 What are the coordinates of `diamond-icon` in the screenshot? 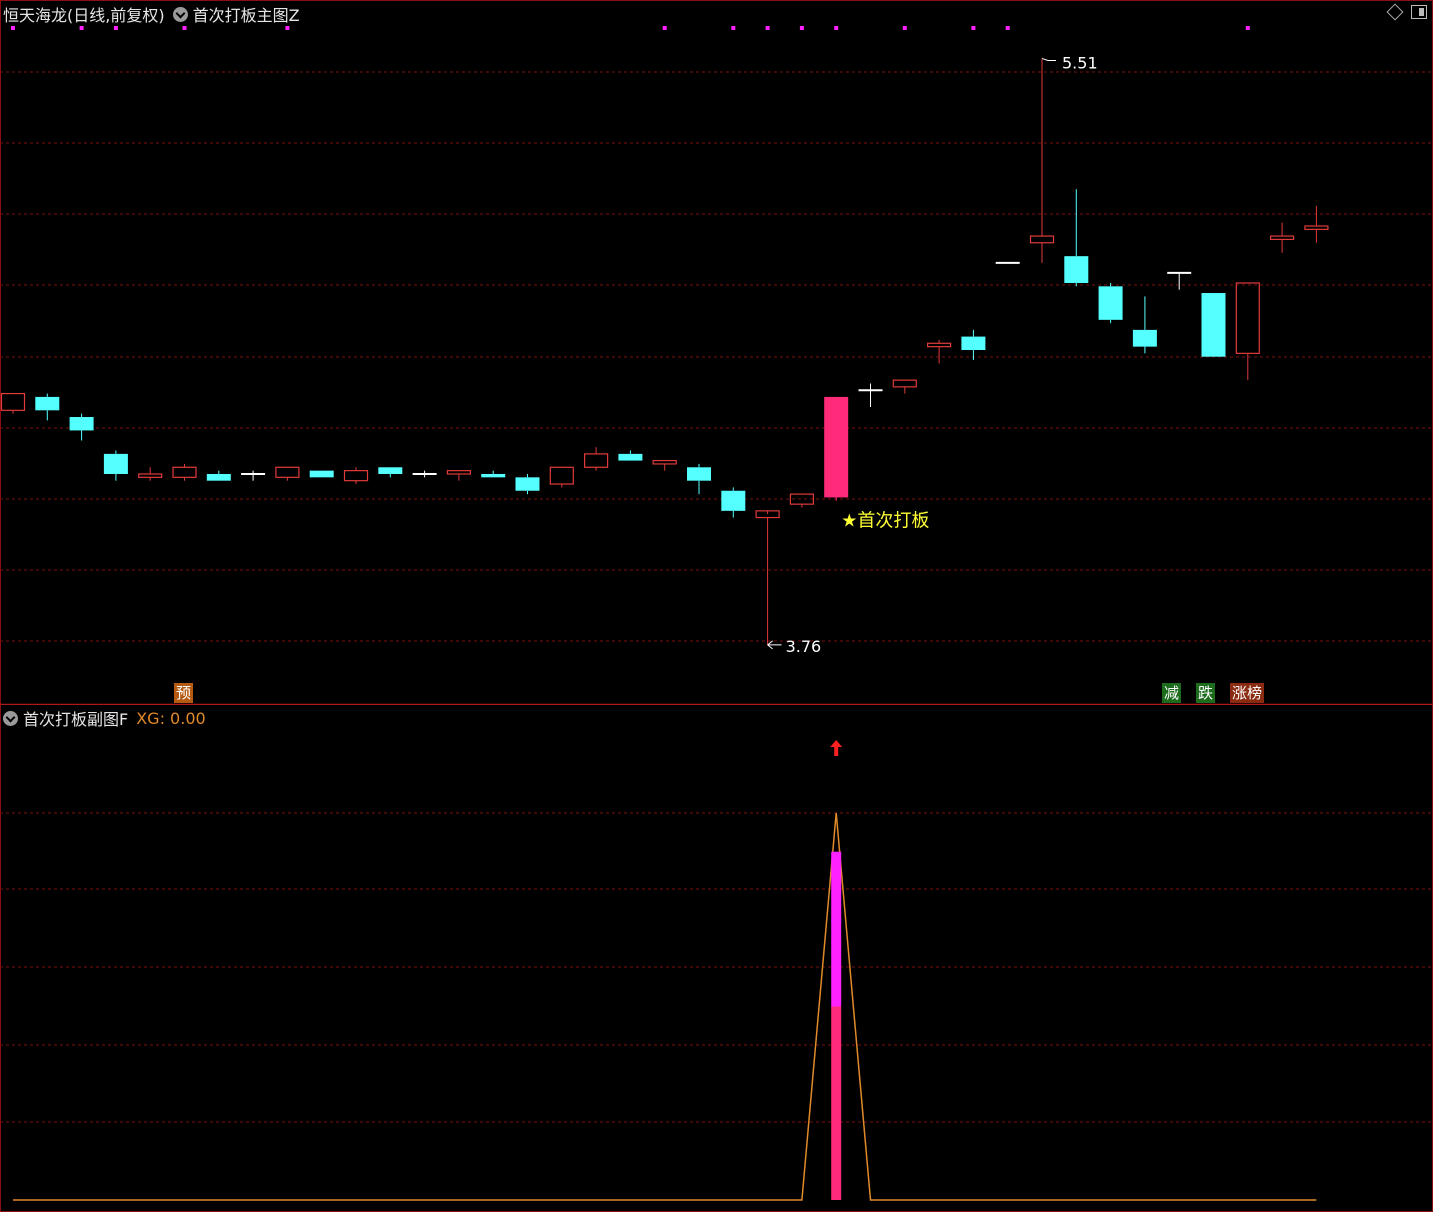 It's located at (1395, 12).